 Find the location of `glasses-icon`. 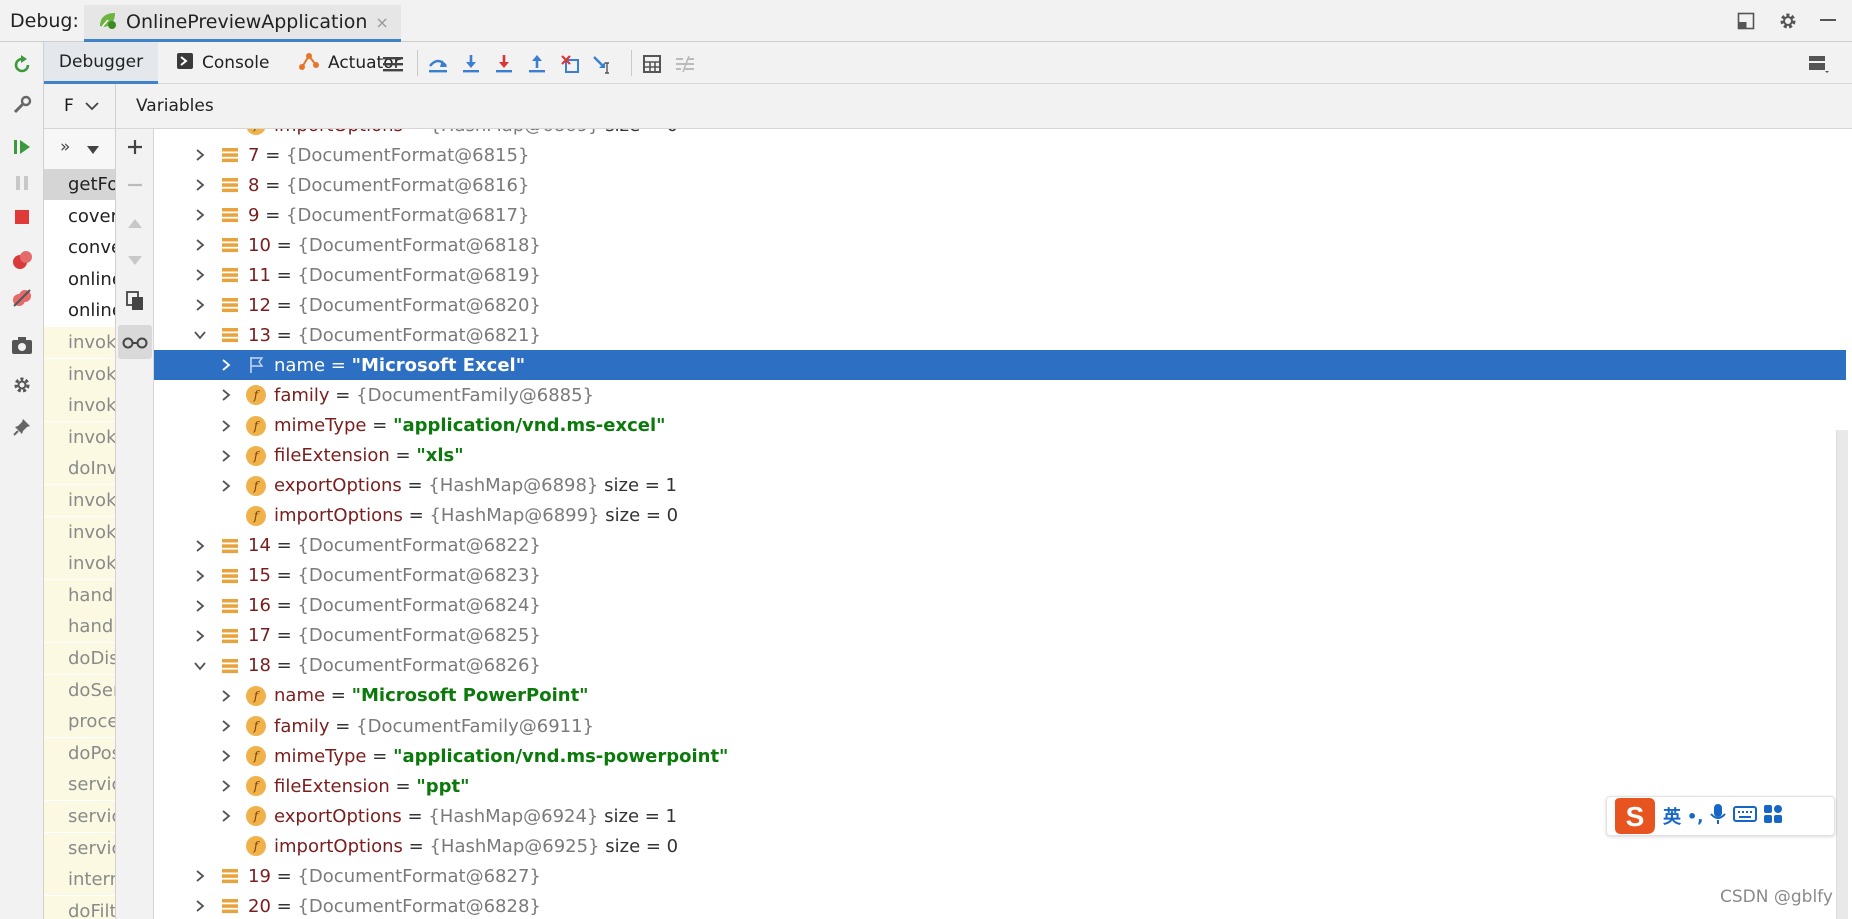

glasses-icon is located at coordinates (135, 342).